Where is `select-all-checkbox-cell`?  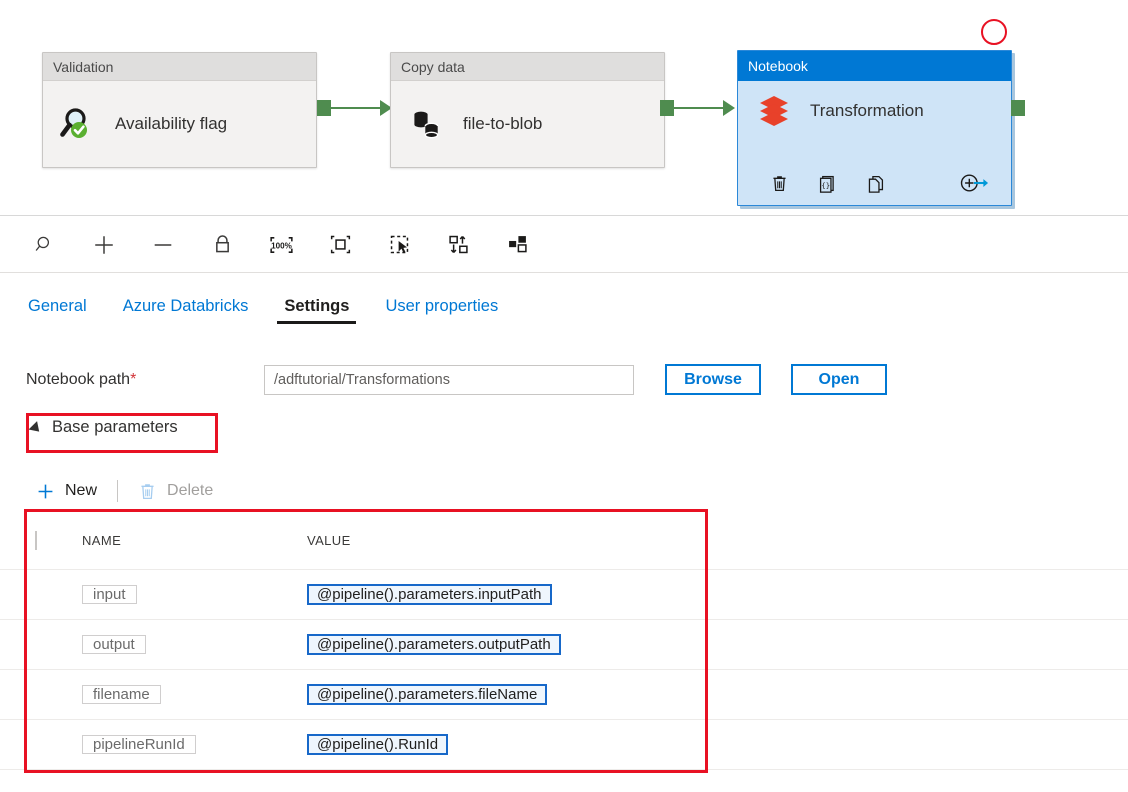 select-all-checkbox-cell is located at coordinates (58, 540).